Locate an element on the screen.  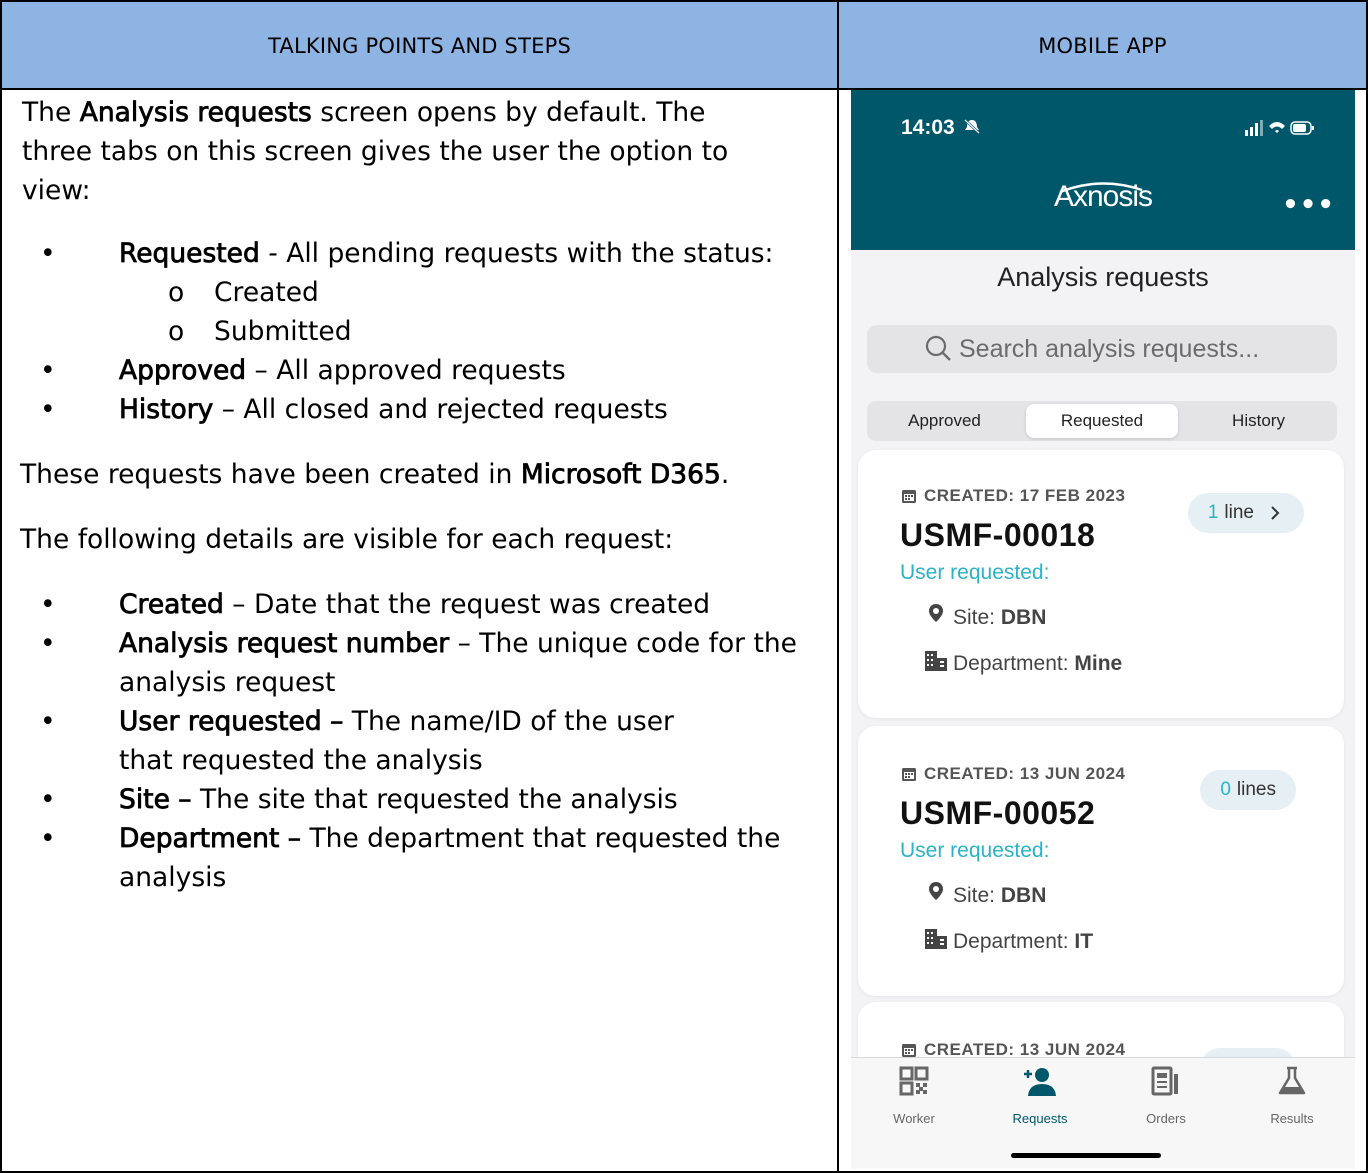
lines-count-pill: 1 line is located at coordinates (1245, 513).